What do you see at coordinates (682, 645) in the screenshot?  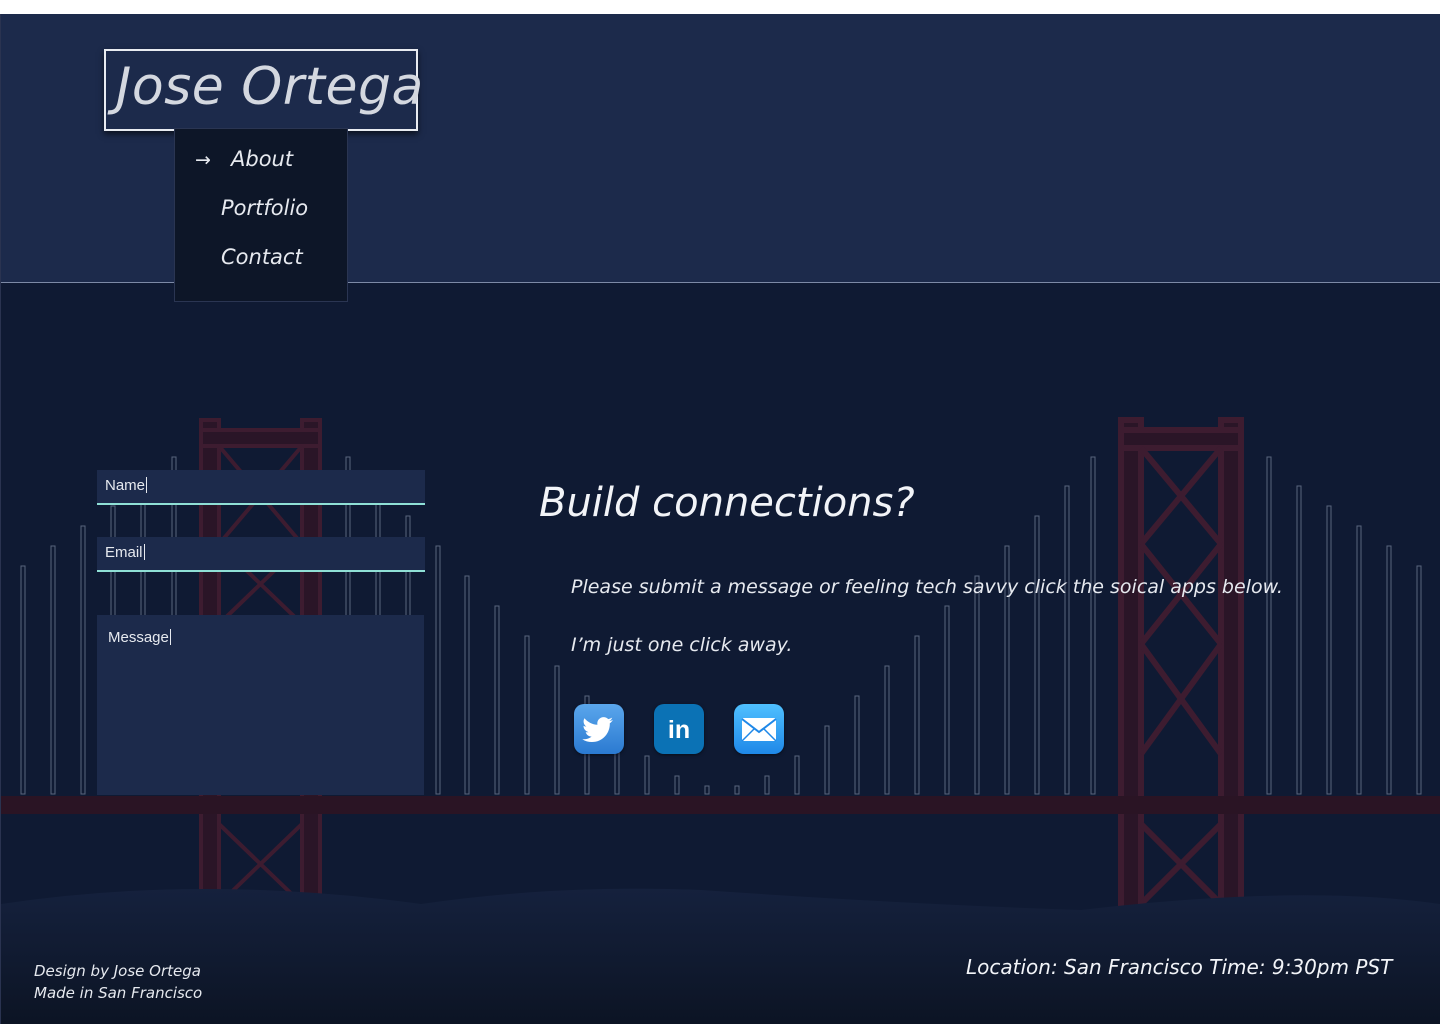 I see `tagline-text: I’m just one click away.` at bounding box center [682, 645].